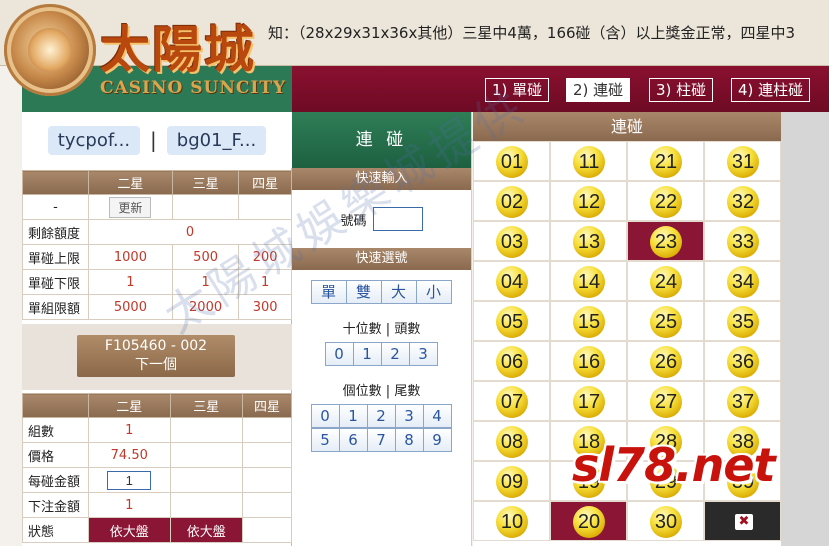  I want to click on ball-number: 33, so click(743, 242).